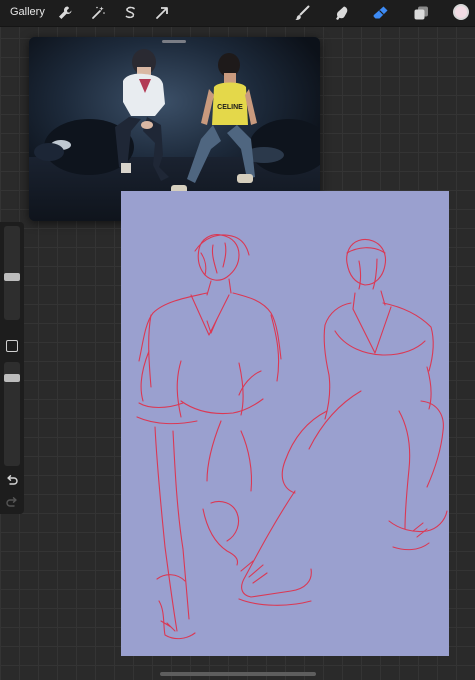  Describe the element at coordinates (12, 277) in the screenshot. I see `brush-size-thumb` at that location.